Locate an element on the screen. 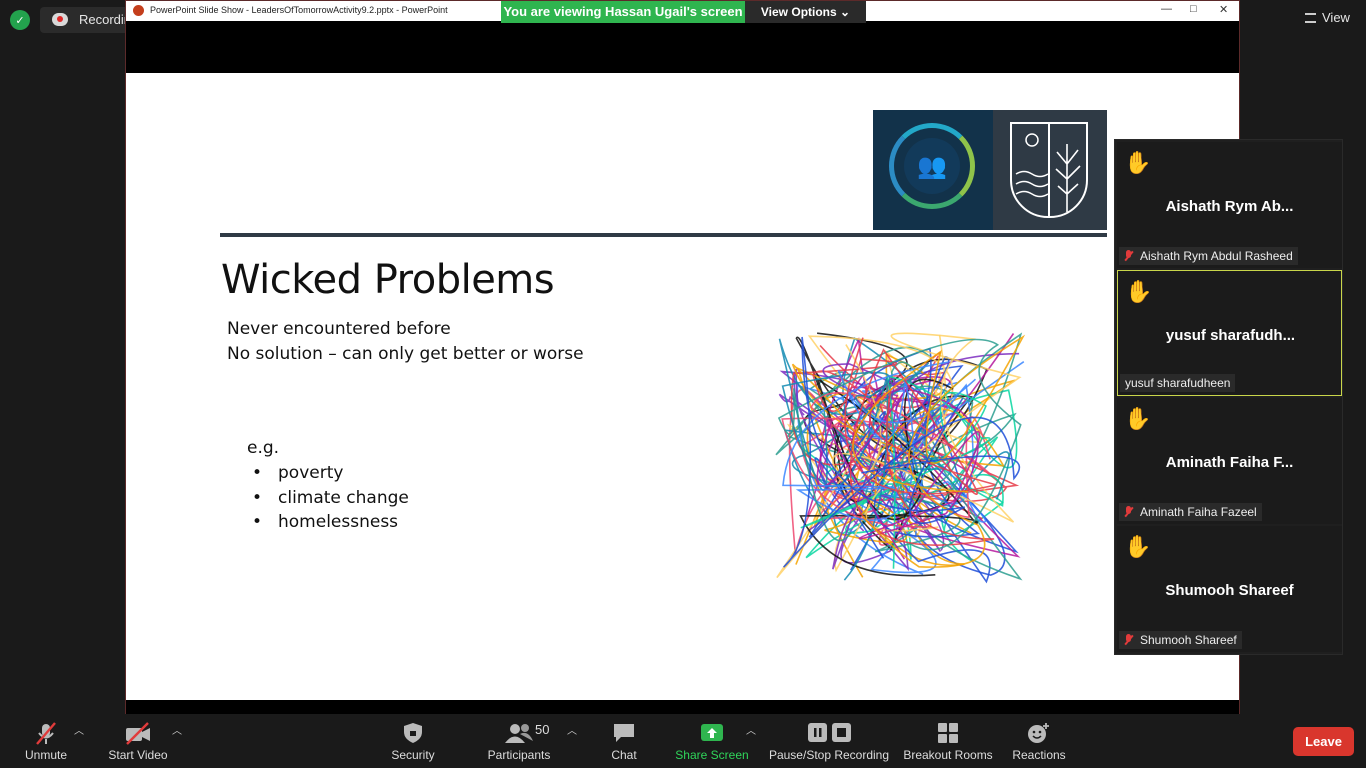 The height and width of the screenshot is (768, 1366). bullet-text: poverty is located at coordinates (311, 473).